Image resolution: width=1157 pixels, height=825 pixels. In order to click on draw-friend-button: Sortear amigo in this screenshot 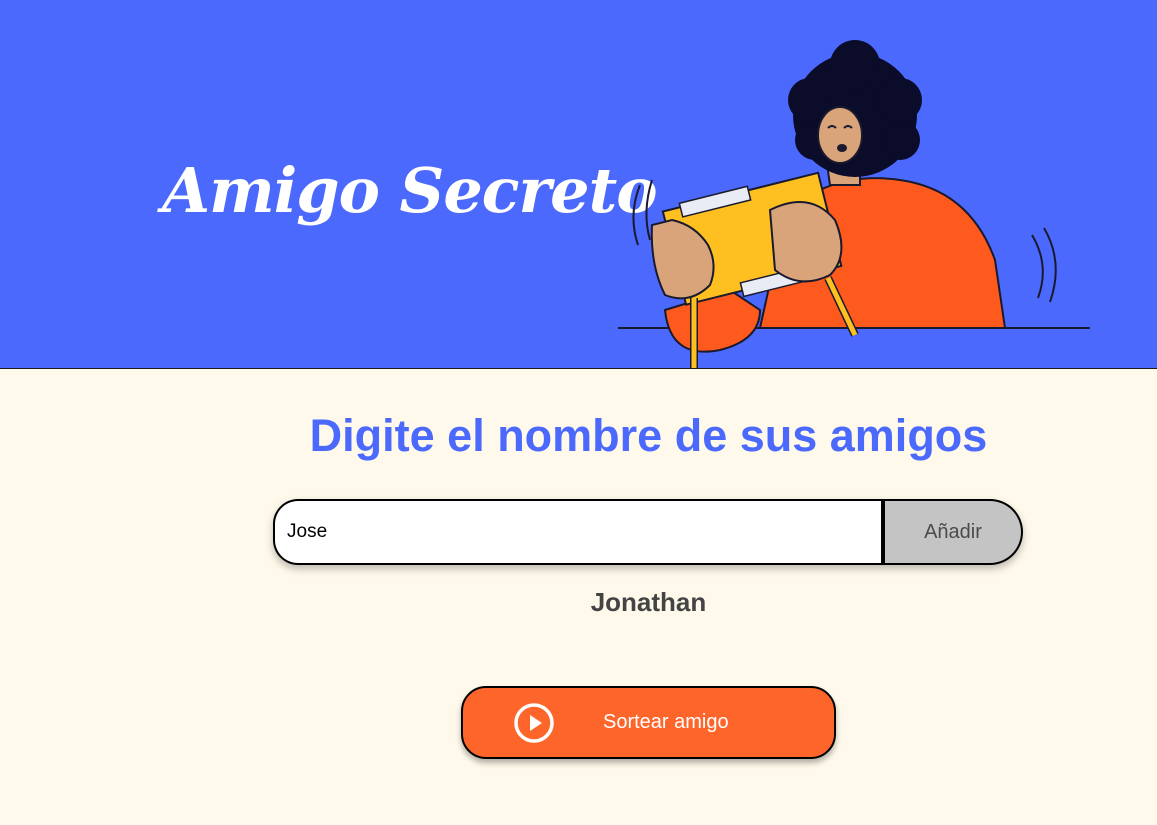, I will do `click(648, 722)`.